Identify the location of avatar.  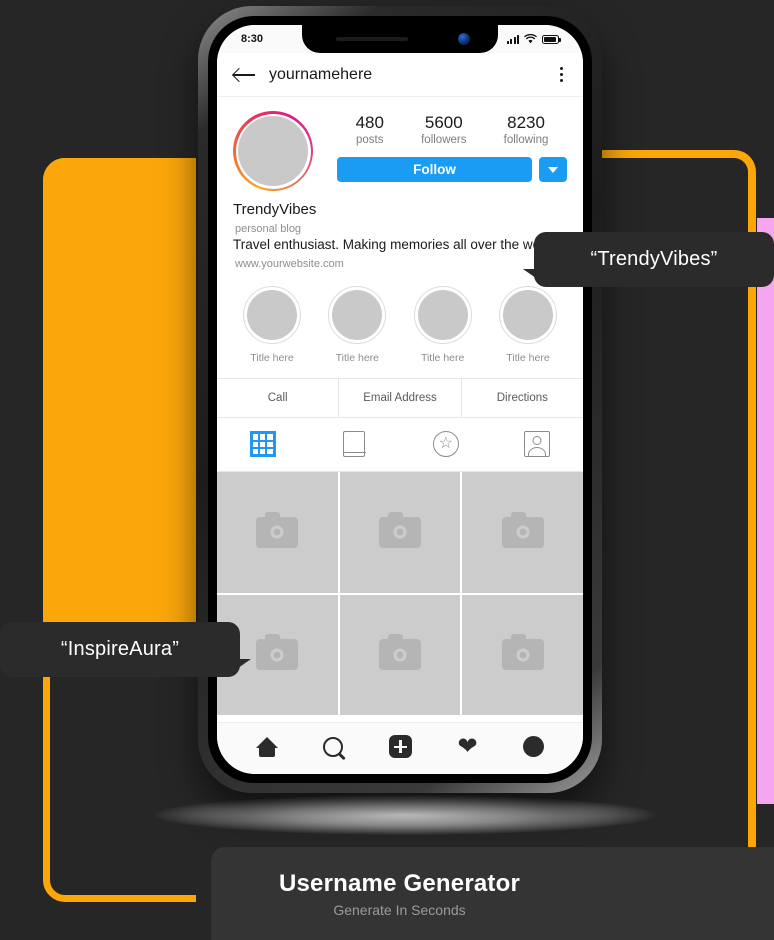
(273, 151).